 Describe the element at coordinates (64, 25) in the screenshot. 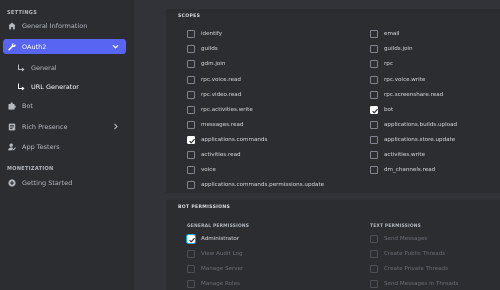

I see `sidebar-item-general-information: General Information` at that location.